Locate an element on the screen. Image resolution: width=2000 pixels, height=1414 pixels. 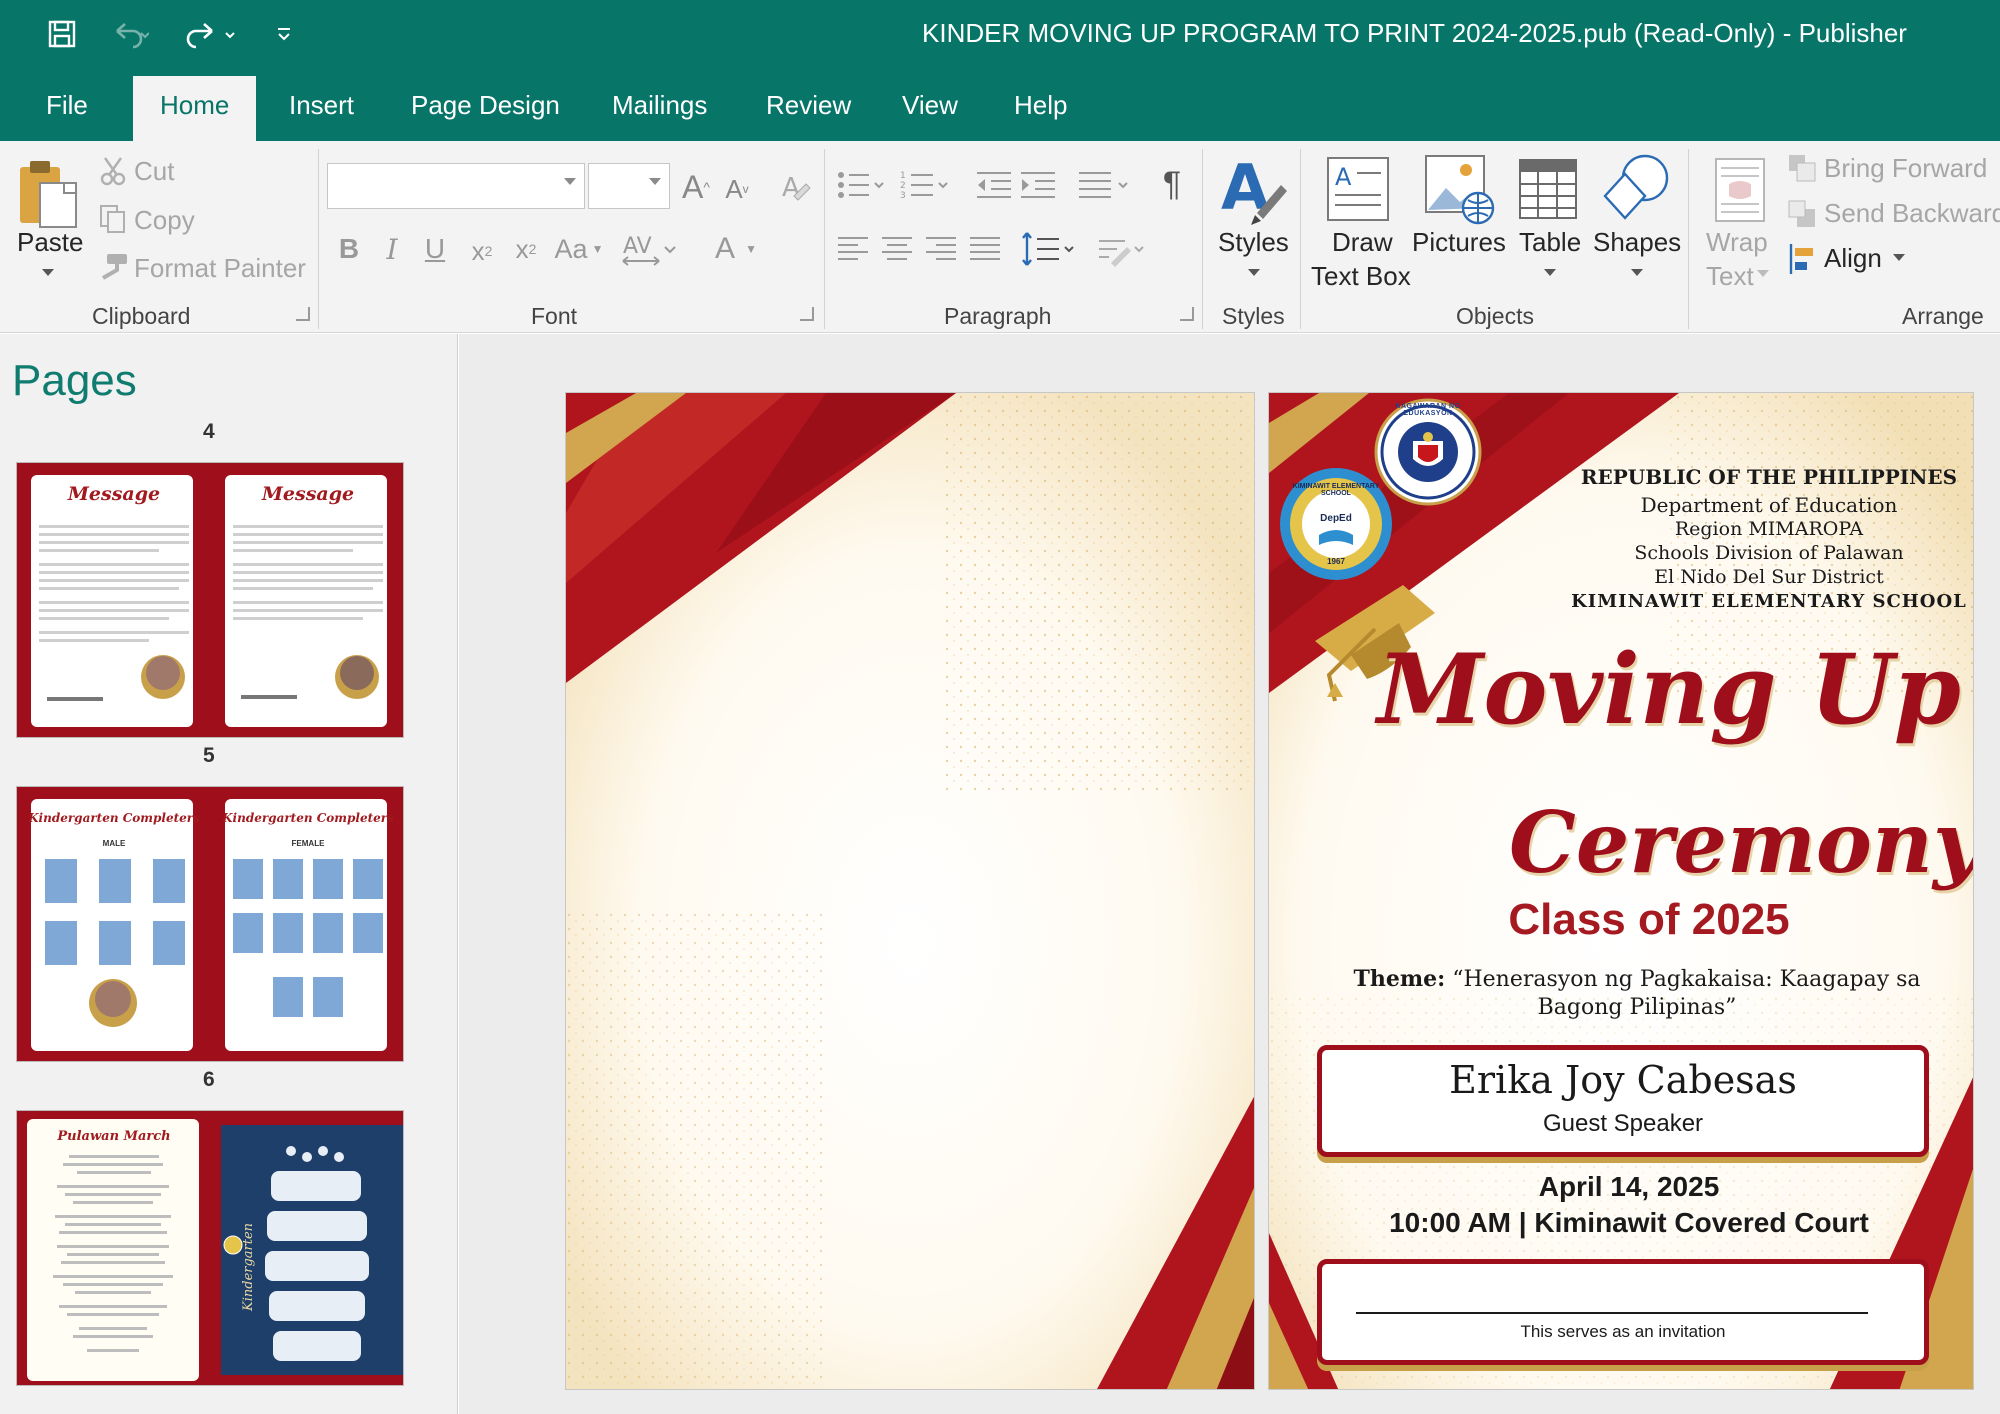
styles-button: Styles is located at coordinates (1253, 242).